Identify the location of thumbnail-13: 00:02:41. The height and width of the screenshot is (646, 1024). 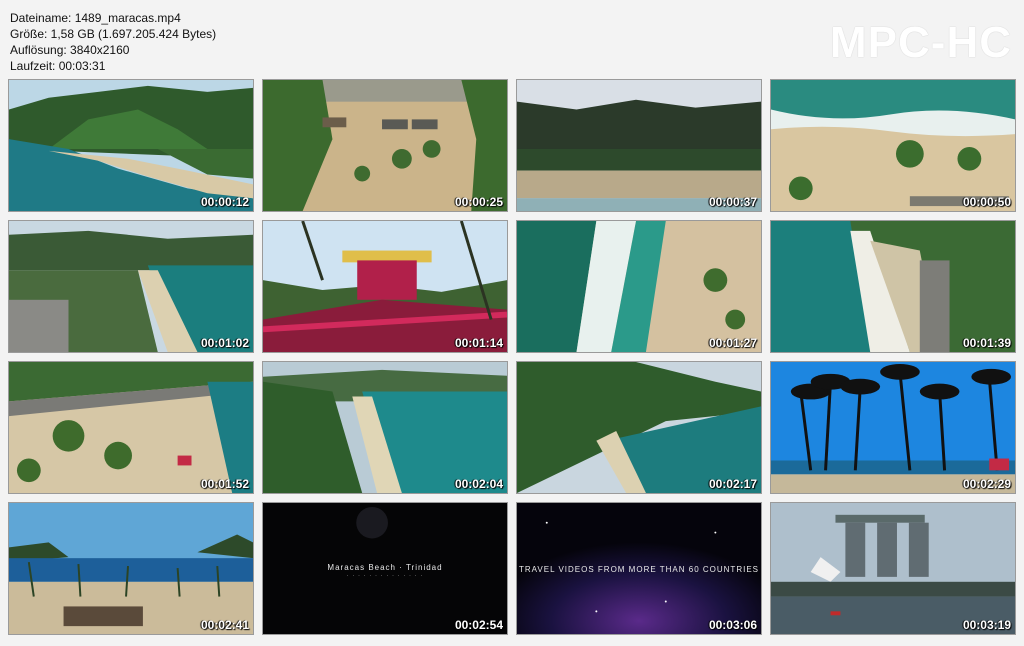
(131, 568).